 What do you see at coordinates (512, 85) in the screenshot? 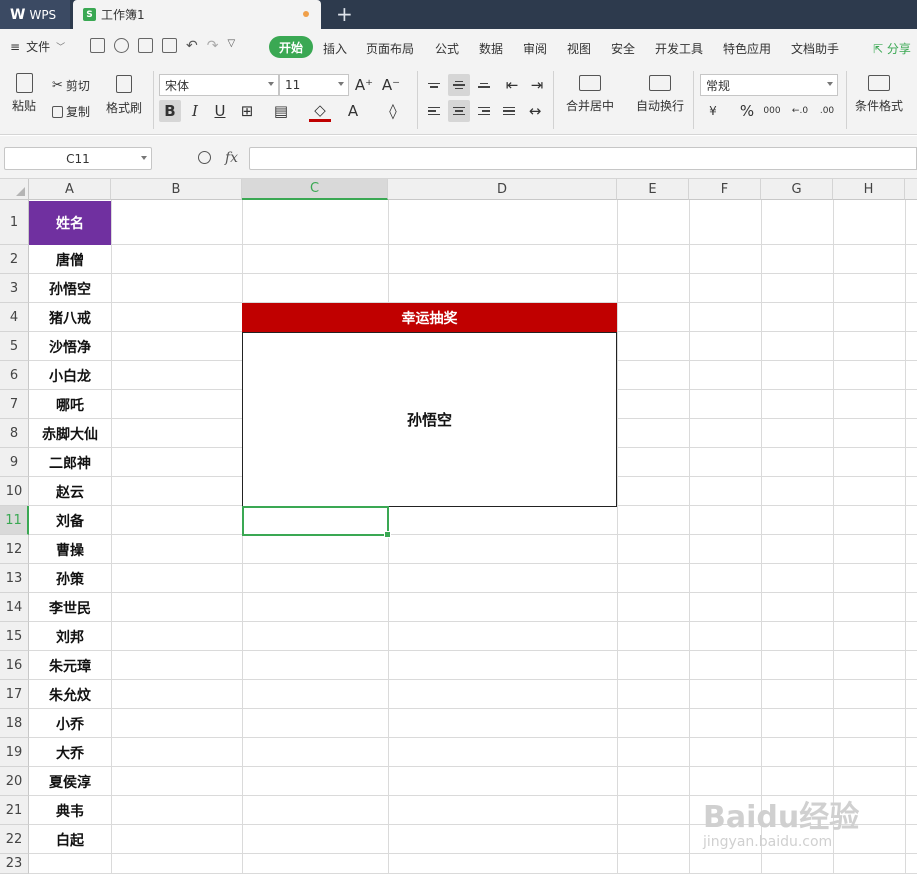
I see `indent-decrease-icon: ⇤` at bounding box center [512, 85].